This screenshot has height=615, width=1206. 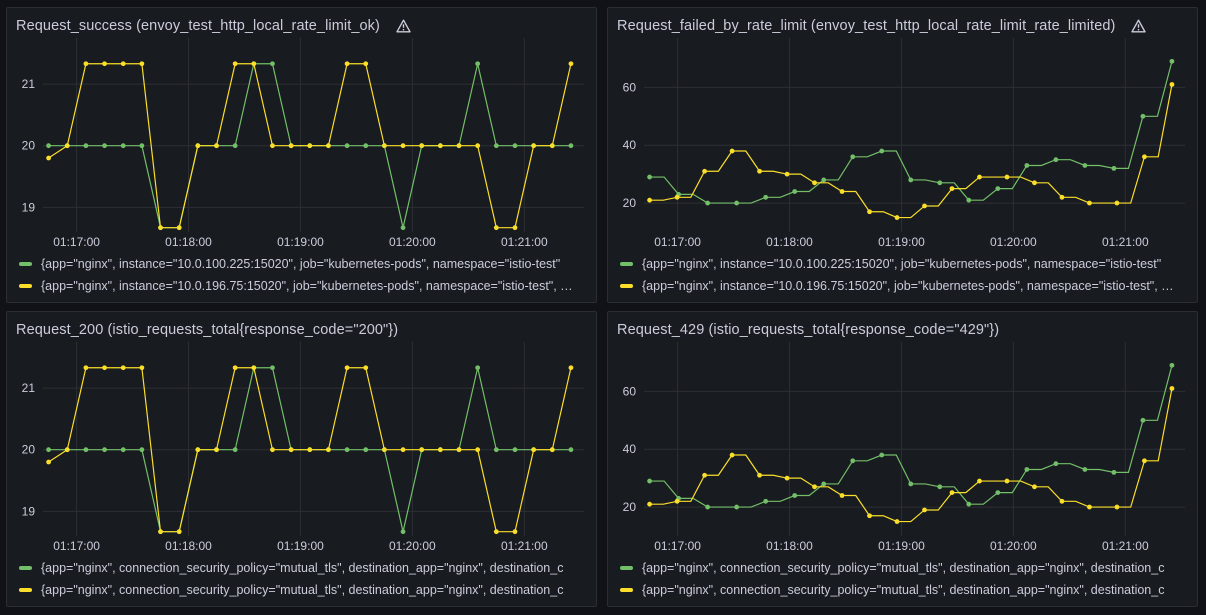 I want to click on series-line-yellow, so click(x=911, y=455).